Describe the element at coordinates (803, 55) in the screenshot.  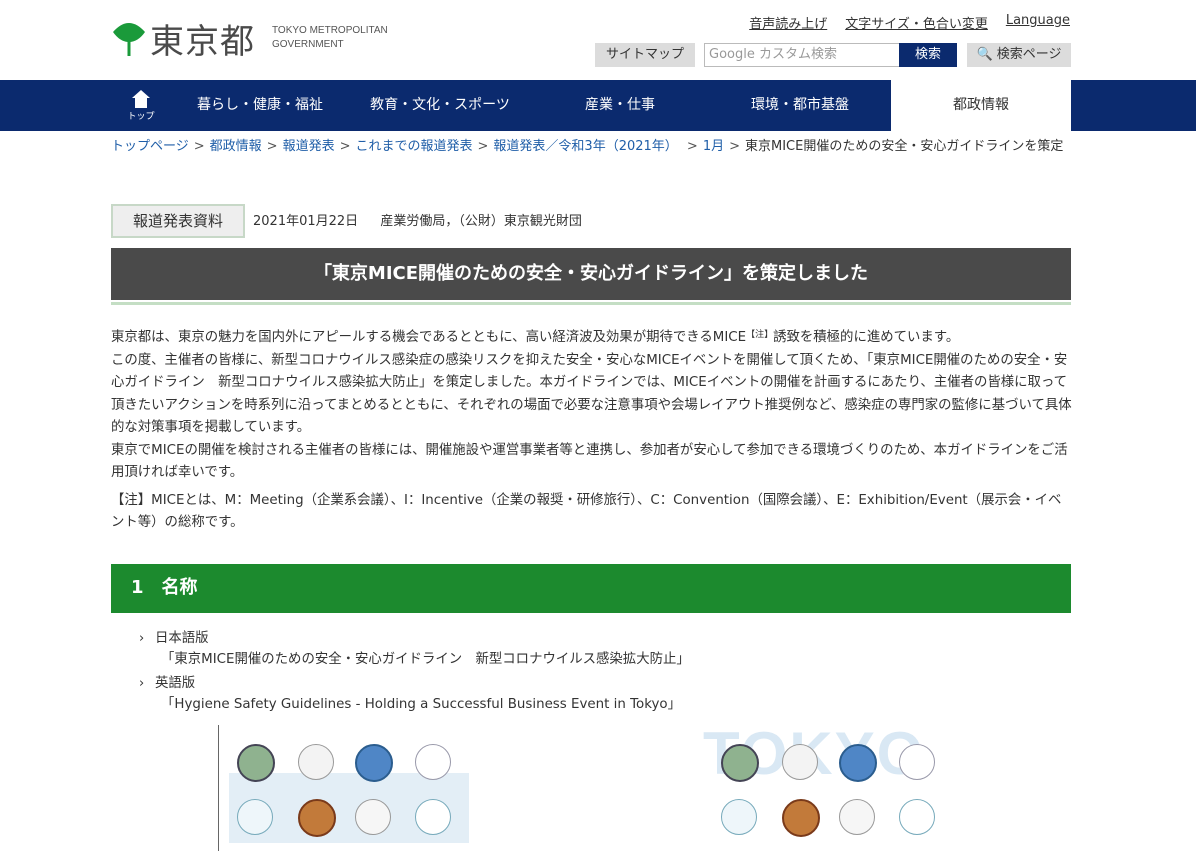
I see `search-input: Google カスタム検索` at that location.